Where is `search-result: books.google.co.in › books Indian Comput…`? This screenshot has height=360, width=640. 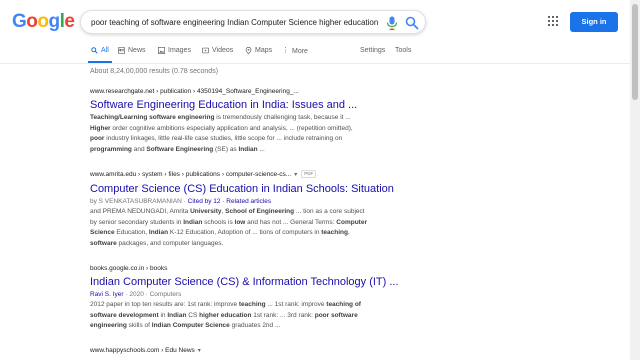 search-result: books.google.co.in › books Indian Comput… is located at coordinates (270, 298).